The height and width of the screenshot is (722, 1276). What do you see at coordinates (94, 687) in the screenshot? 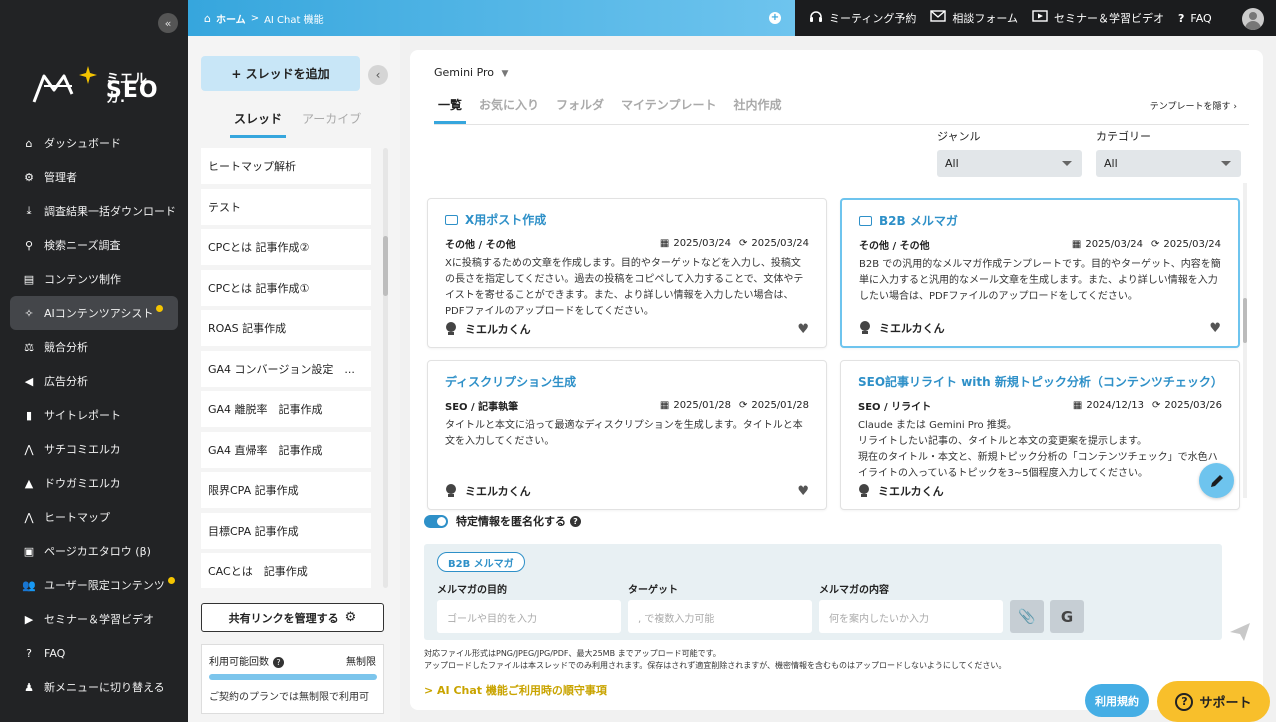
I see `sidebar-item-switch-menu: ♟ 新メニューに切り替える` at bounding box center [94, 687].